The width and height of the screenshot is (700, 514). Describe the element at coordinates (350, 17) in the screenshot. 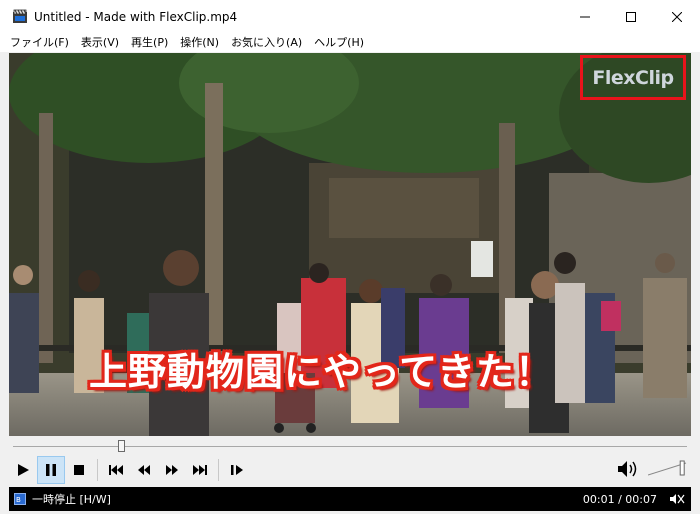

I see `title-bar: Untitled - Made with FlexClip.mp4` at that location.